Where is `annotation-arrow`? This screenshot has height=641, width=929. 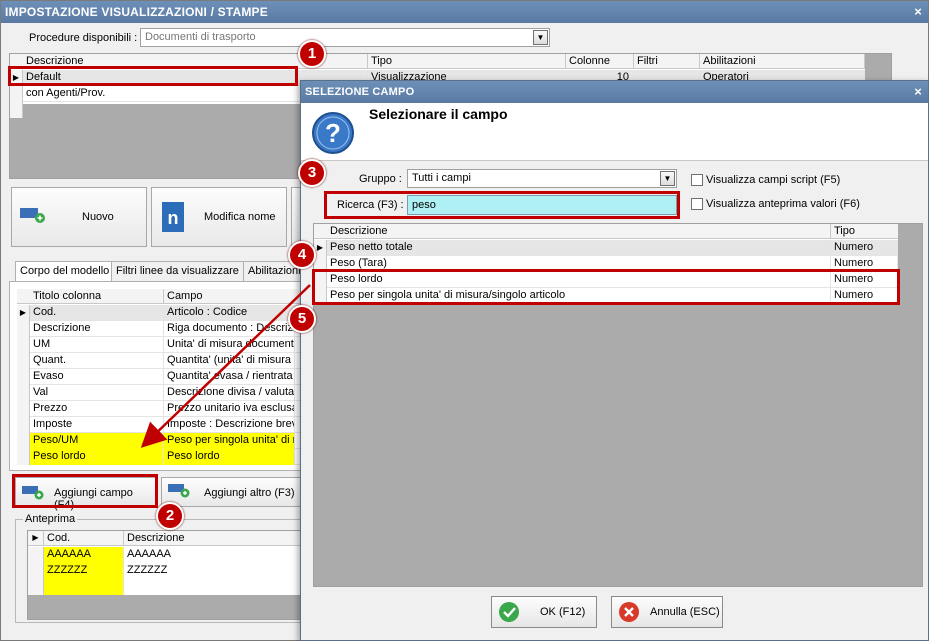
annotation-arrow is located at coordinates (225, 366).